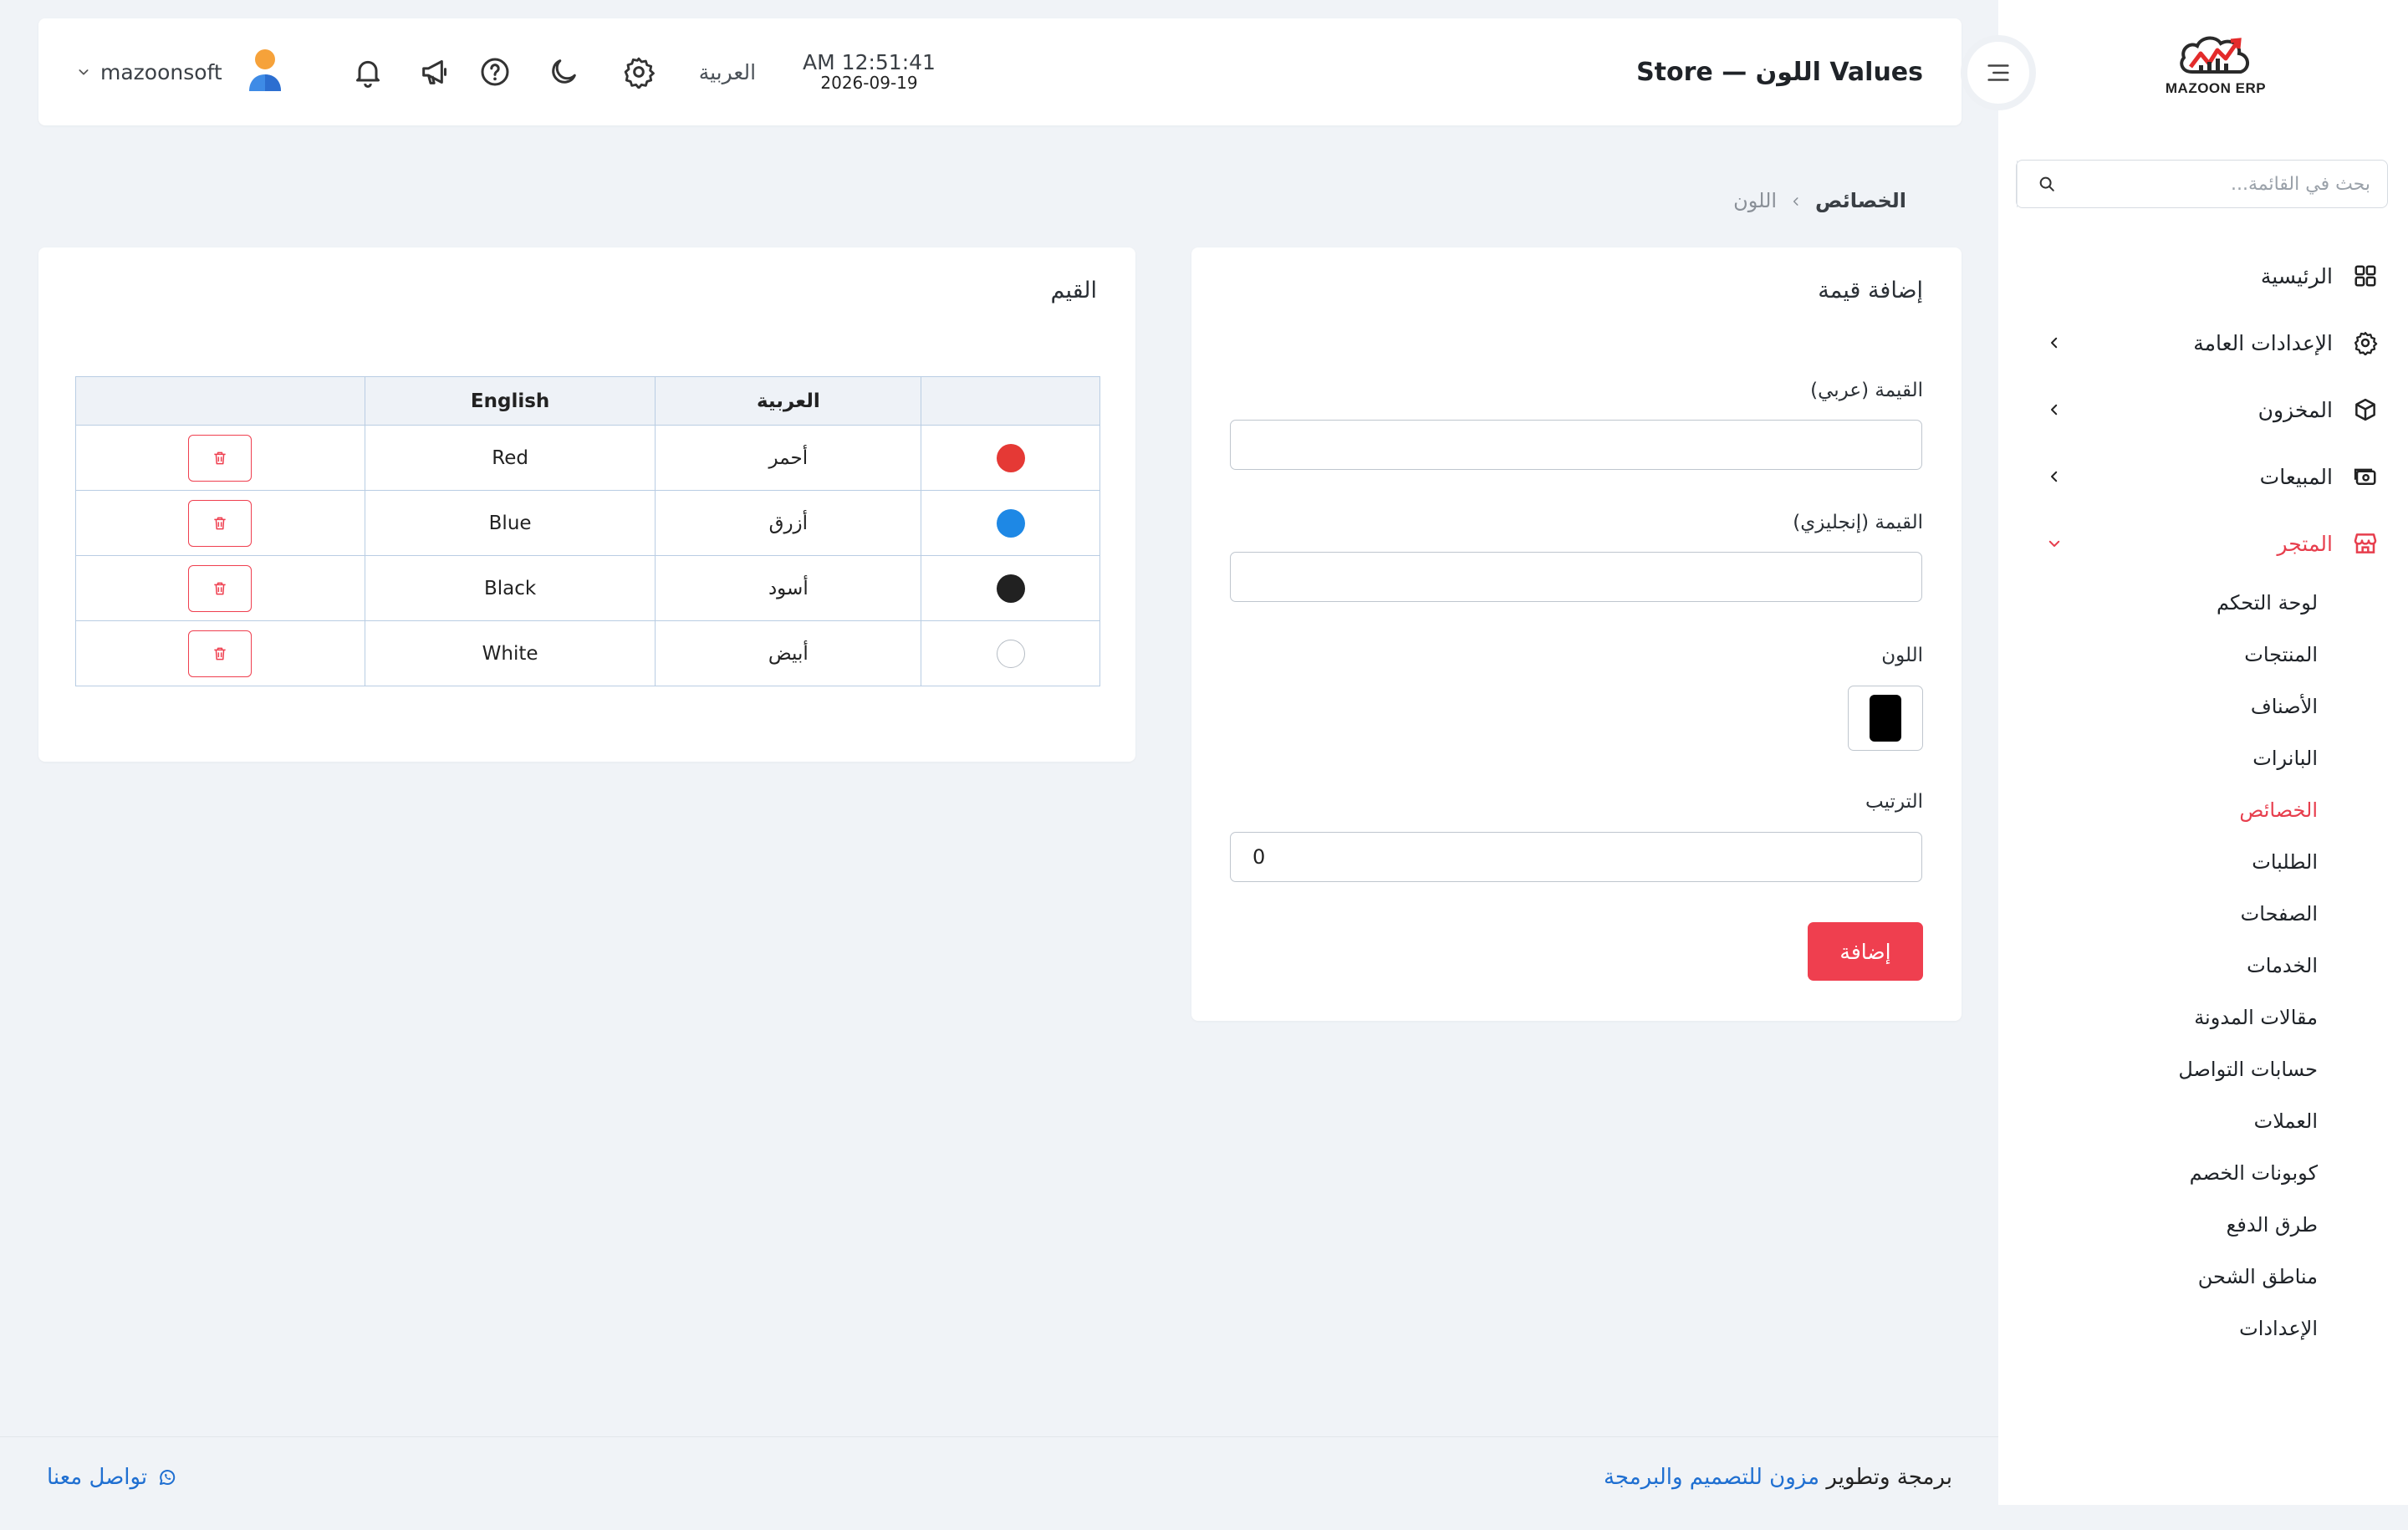 The width and height of the screenshot is (2408, 1530). I want to click on table-header-row: العربية English, so click(588, 401).